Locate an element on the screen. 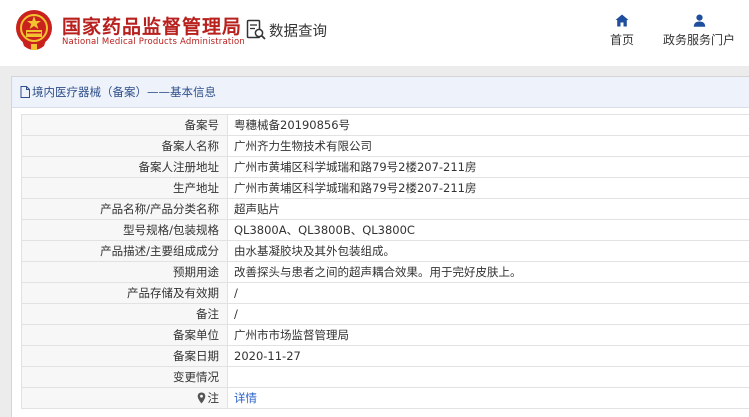 The width and height of the screenshot is (749, 417). table-row: 备案人名称 广州齐力生物技术有限公司 is located at coordinates (385, 146).